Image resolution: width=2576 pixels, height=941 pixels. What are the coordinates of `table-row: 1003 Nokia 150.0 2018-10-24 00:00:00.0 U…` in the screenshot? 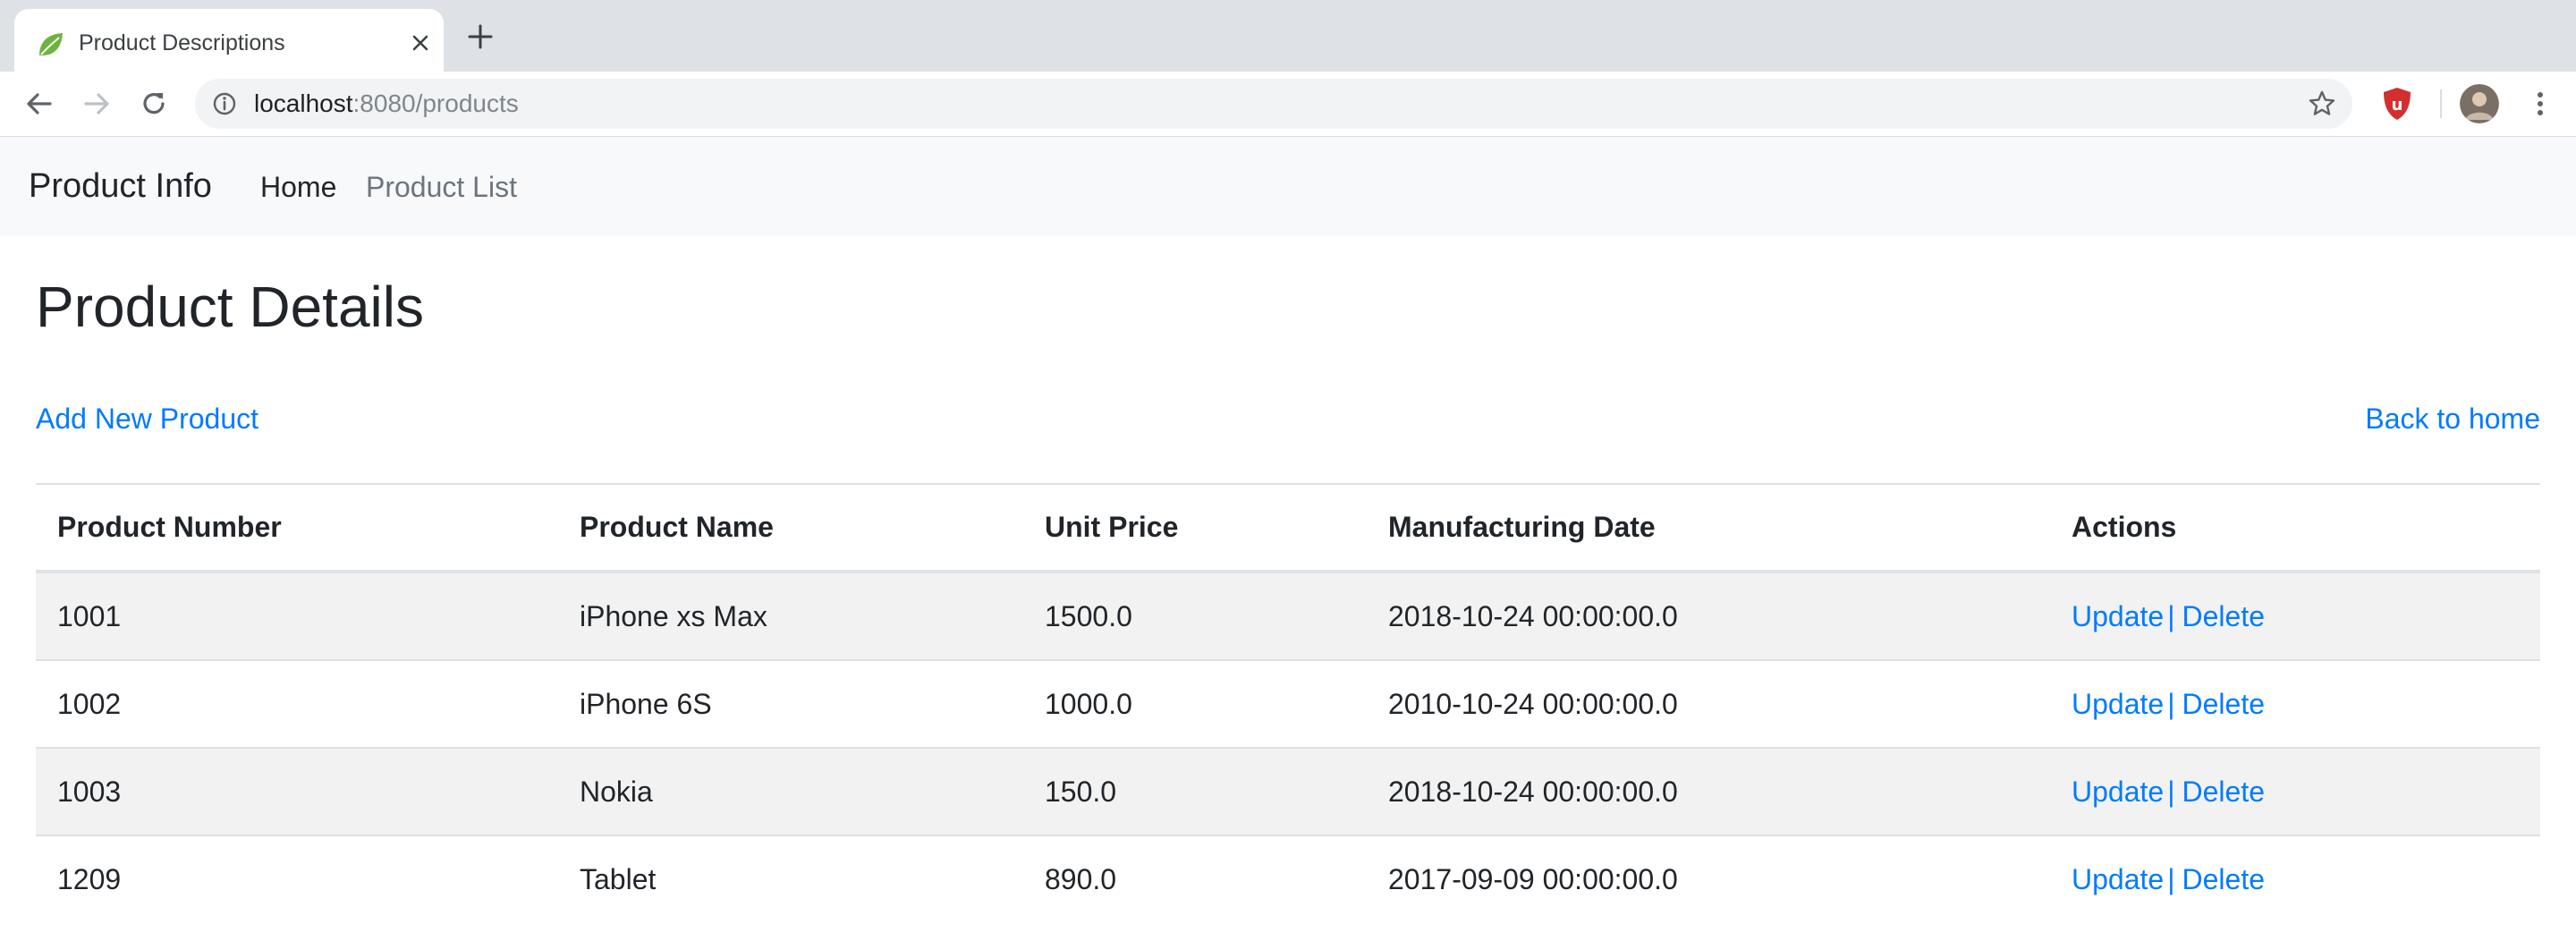 It's located at (1288, 791).